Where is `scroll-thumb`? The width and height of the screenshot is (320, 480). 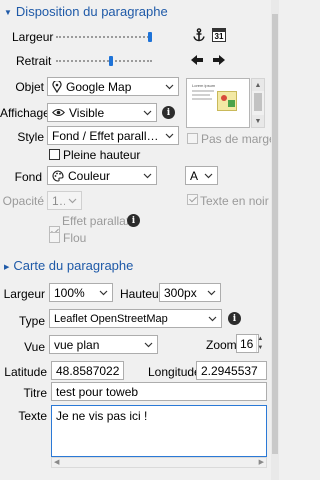
scroll-thumb is located at coordinates (258, 102).